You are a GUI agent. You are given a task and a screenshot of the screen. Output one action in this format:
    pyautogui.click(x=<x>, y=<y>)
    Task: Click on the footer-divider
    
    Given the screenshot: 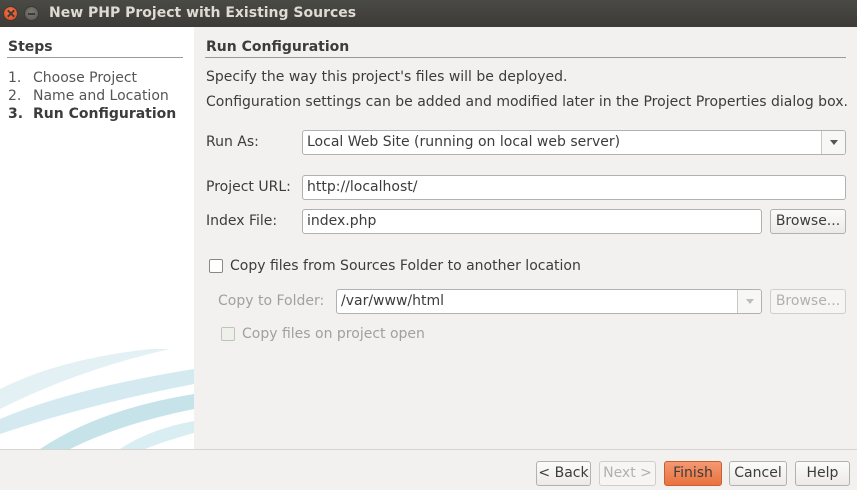 What is the action you would take?
    pyautogui.click(x=428, y=449)
    